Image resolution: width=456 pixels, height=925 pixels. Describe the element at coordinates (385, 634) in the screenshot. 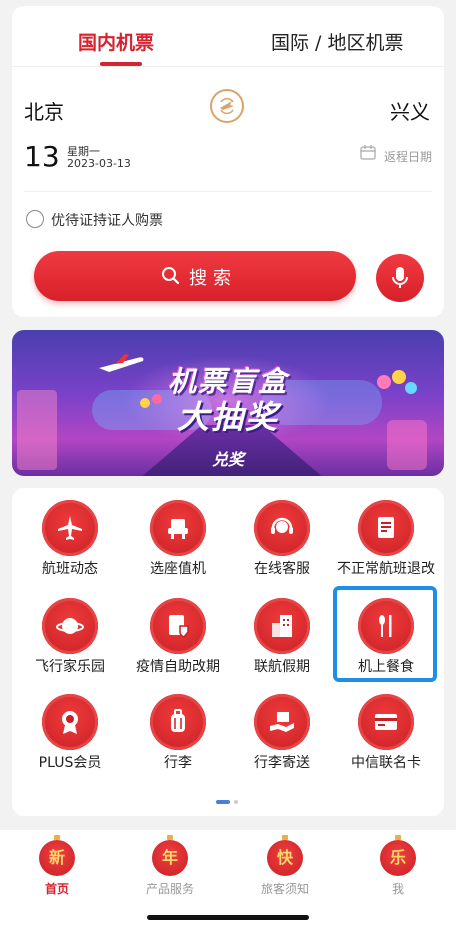

I see `highlight-annotation` at that location.